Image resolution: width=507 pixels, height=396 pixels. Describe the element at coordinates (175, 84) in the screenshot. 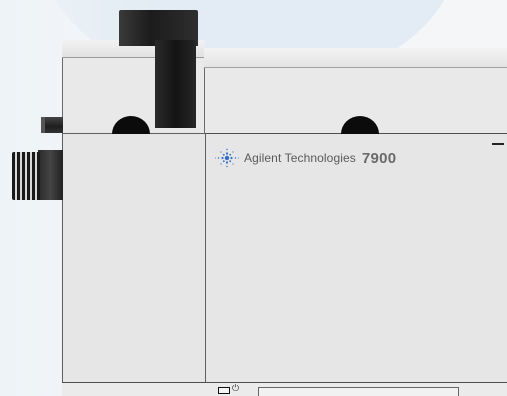

I see `exhaust-chimney` at that location.